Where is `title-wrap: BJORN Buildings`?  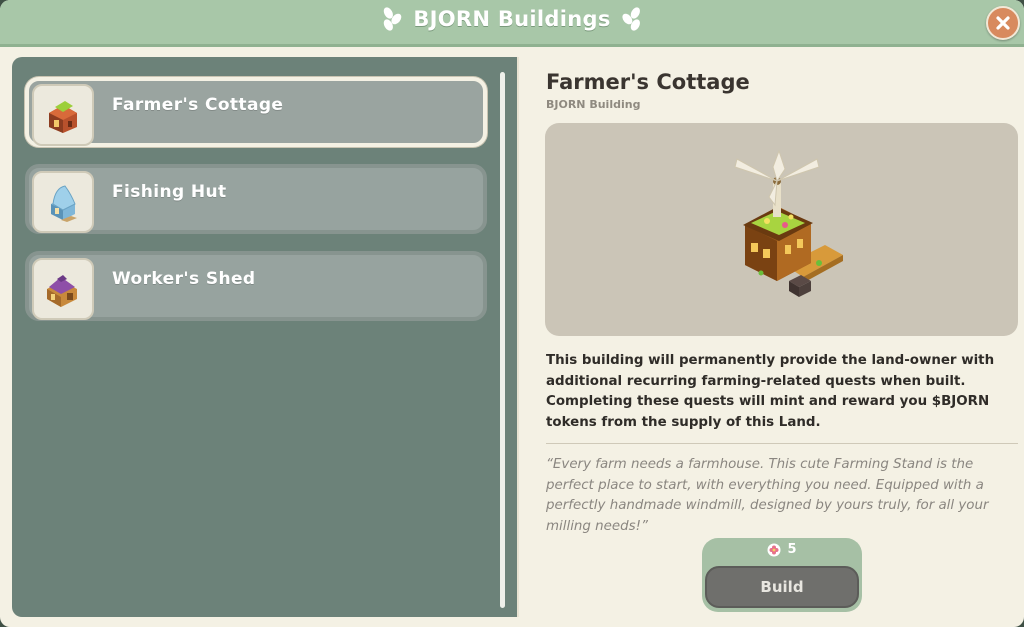
title-wrap: BJORN Buildings is located at coordinates (511, 19).